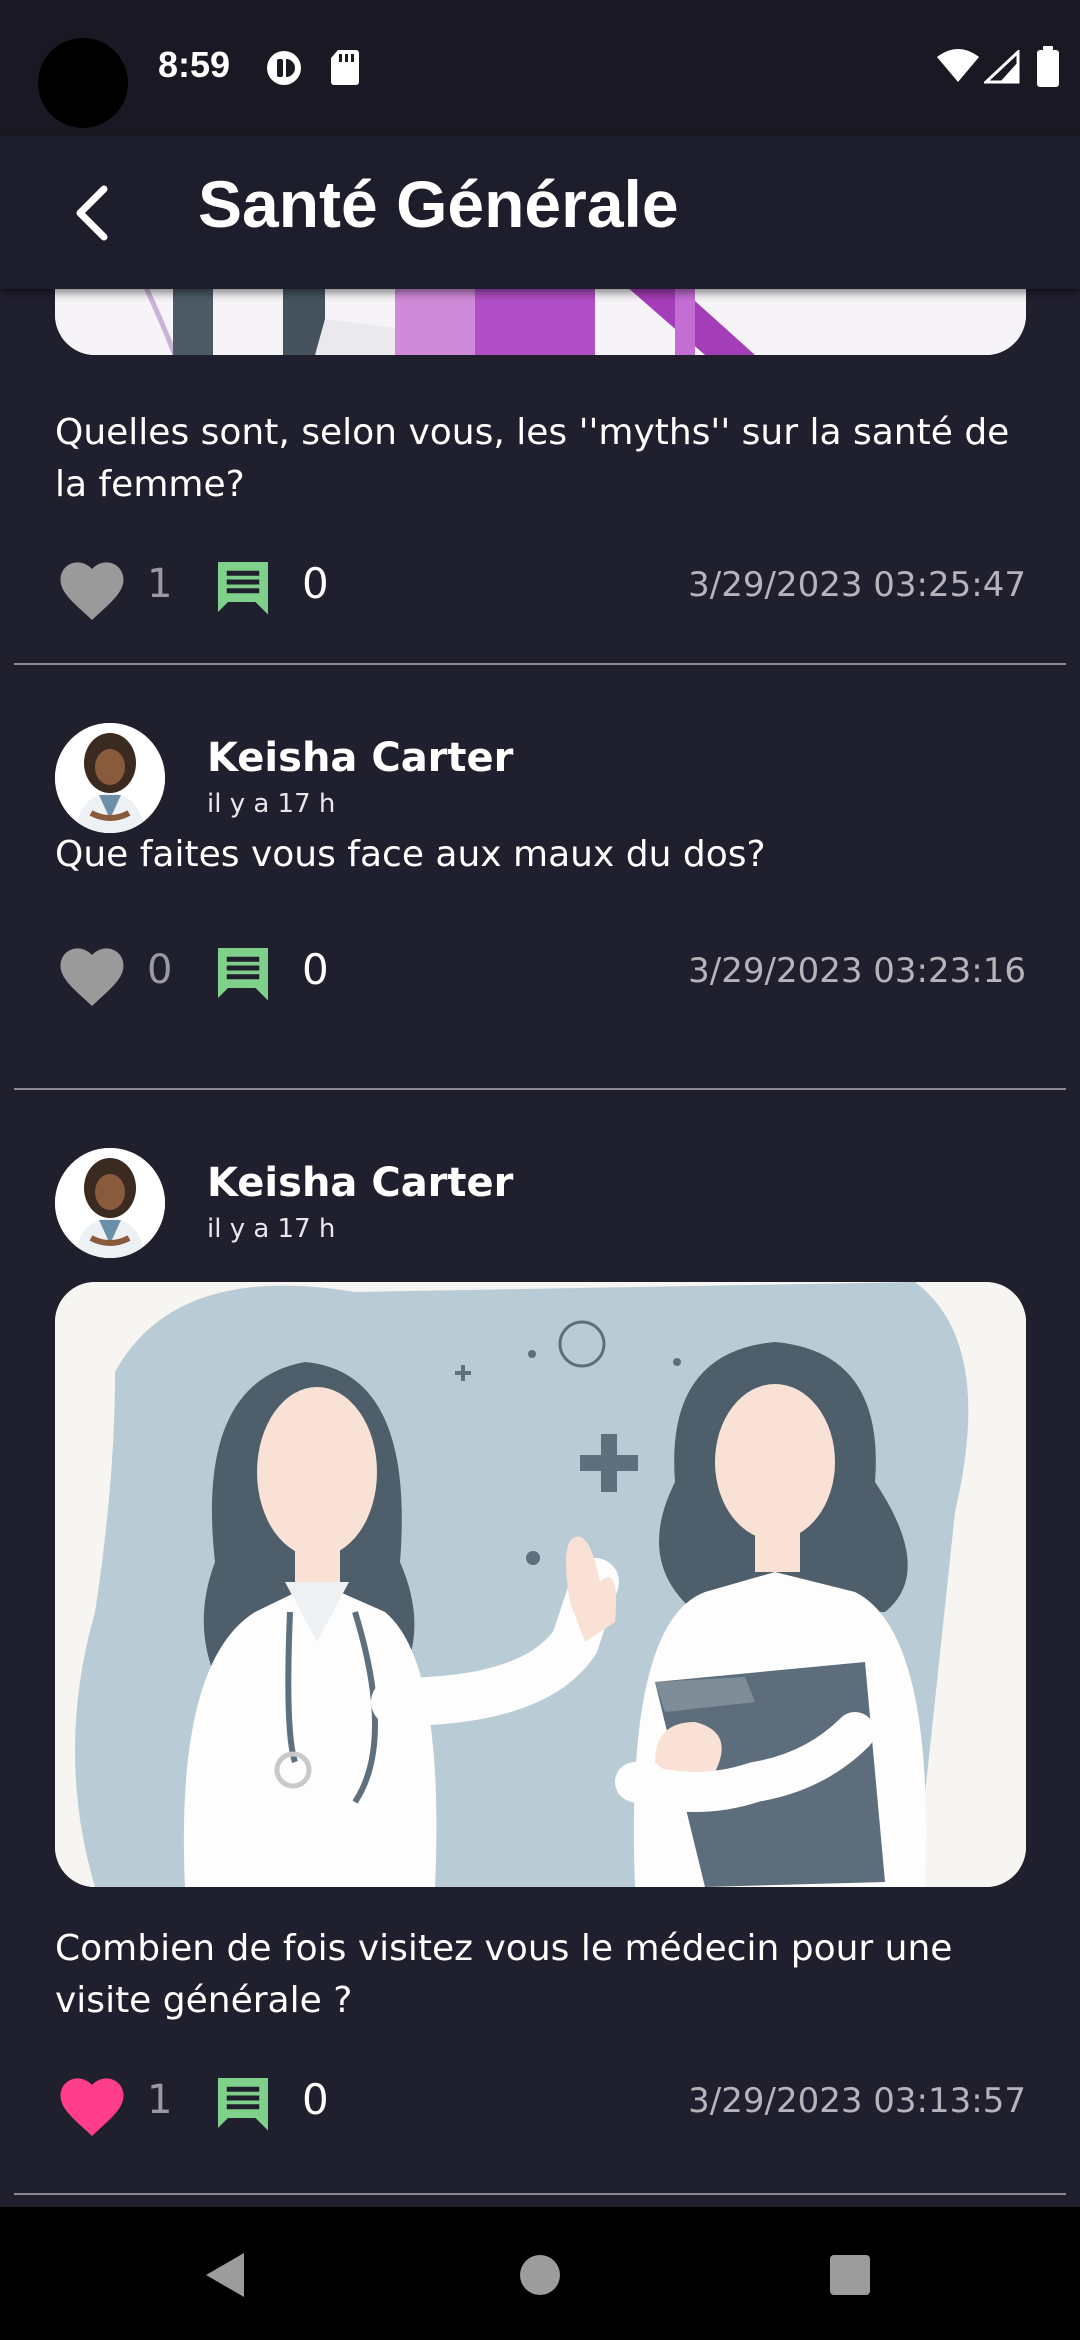  What do you see at coordinates (345, 67) in the screenshot?
I see `sd-card-icon` at bounding box center [345, 67].